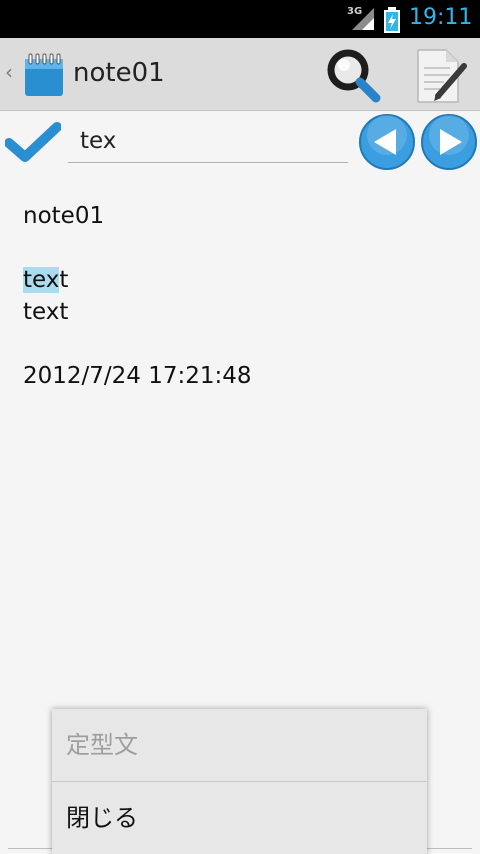  What do you see at coordinates (363, 19) in the screenshot?
I see `signal-icon` at bounding box center [363, 19].